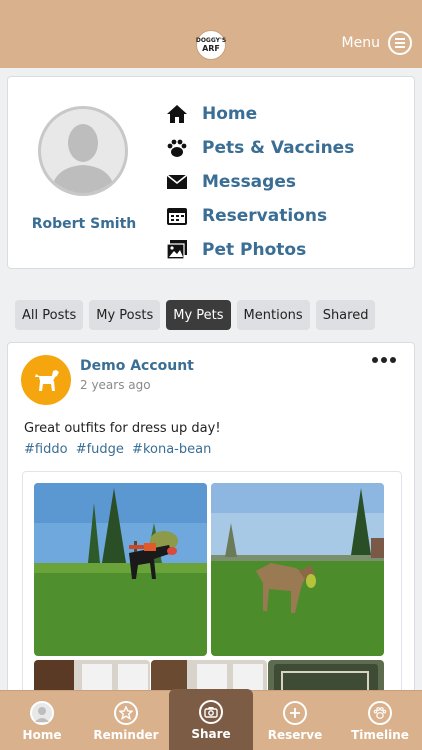 This screenshot has width=422, height=750. What do you see at coordinates (177, 216) in the screenshot?
I see `calendar-icon` at bounding box center [177, 216].